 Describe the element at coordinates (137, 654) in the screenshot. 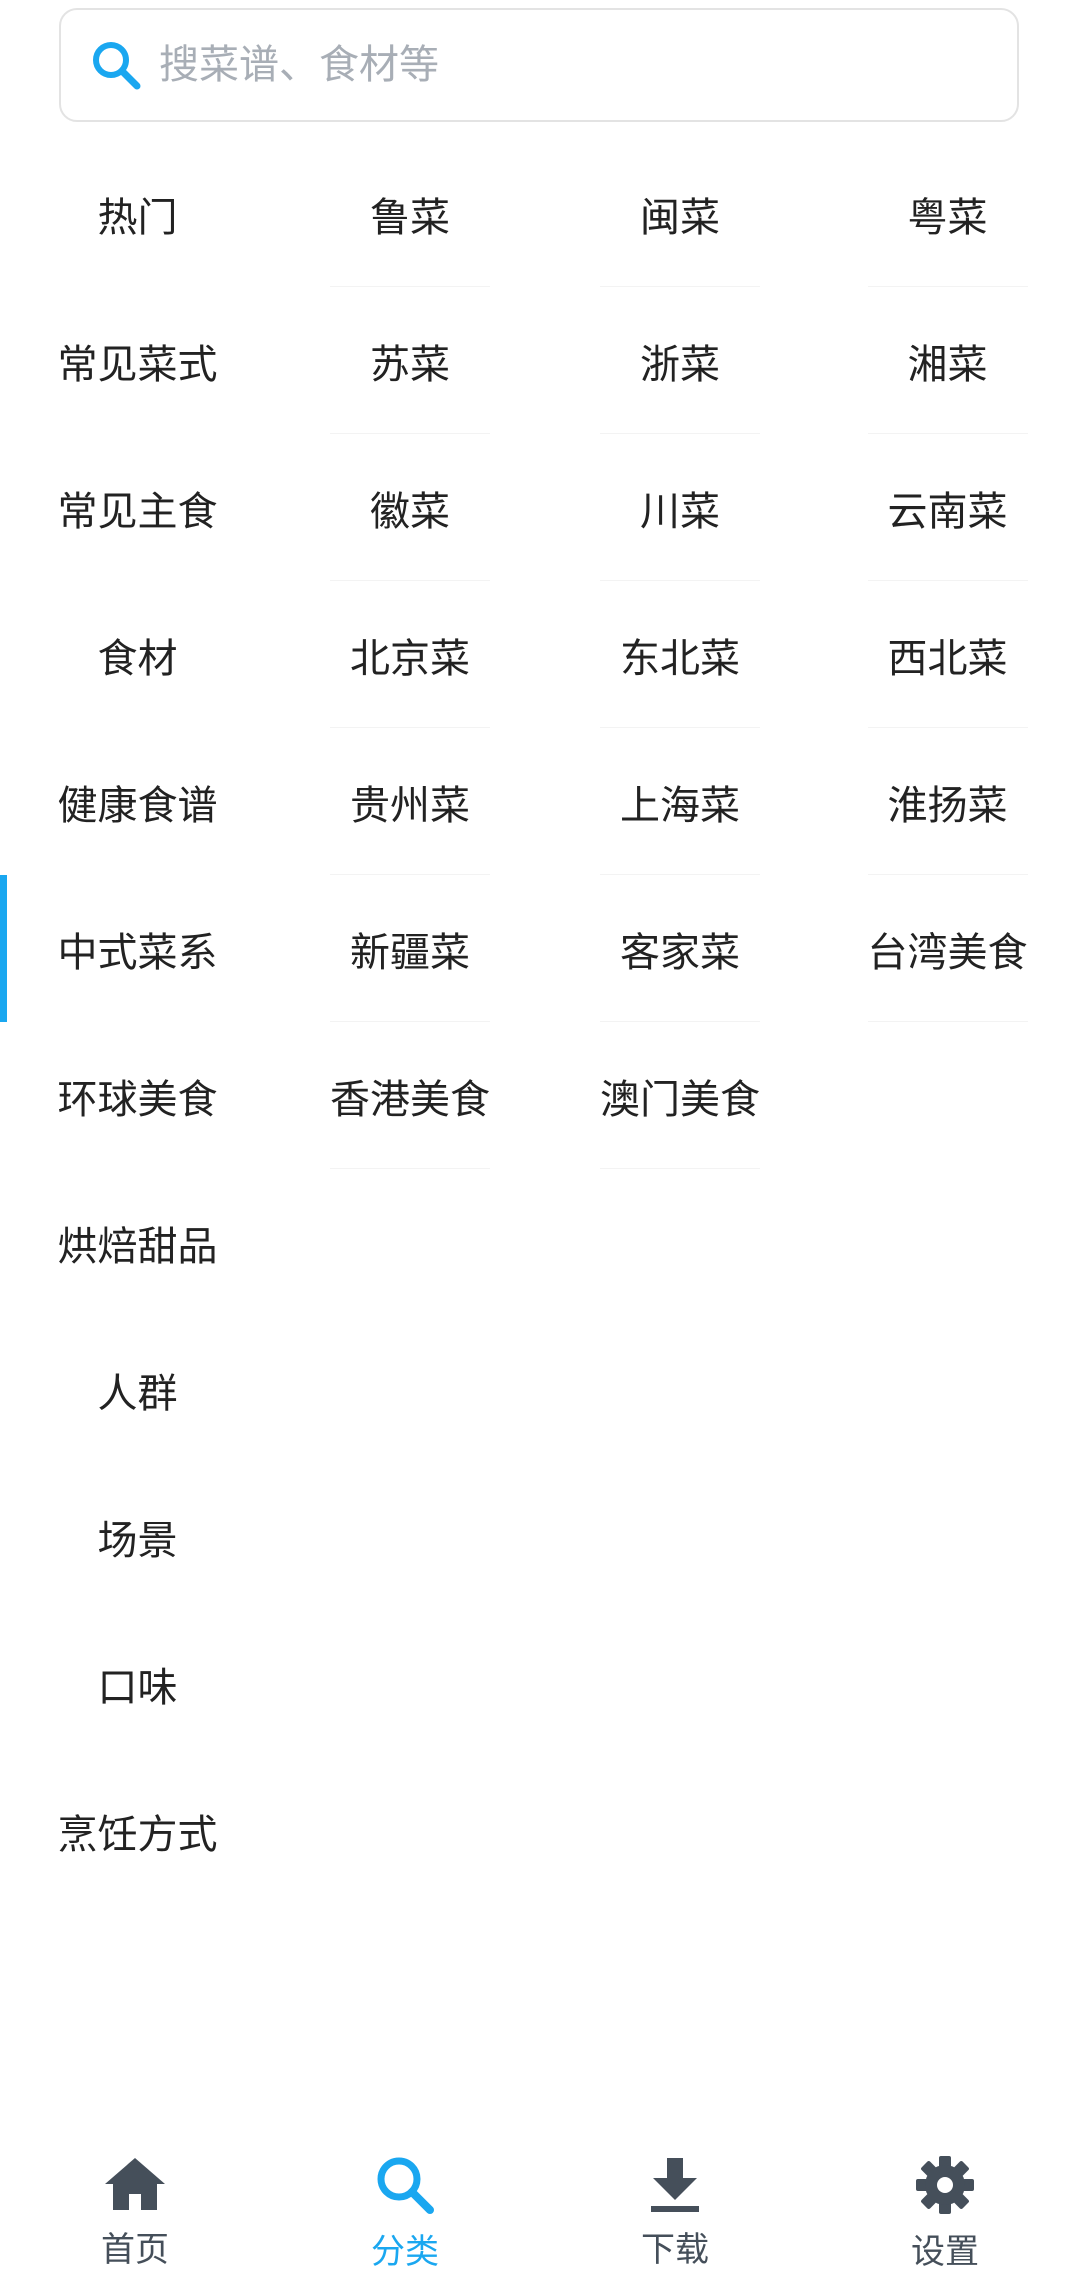

I see `category-item: 食材` at that location.